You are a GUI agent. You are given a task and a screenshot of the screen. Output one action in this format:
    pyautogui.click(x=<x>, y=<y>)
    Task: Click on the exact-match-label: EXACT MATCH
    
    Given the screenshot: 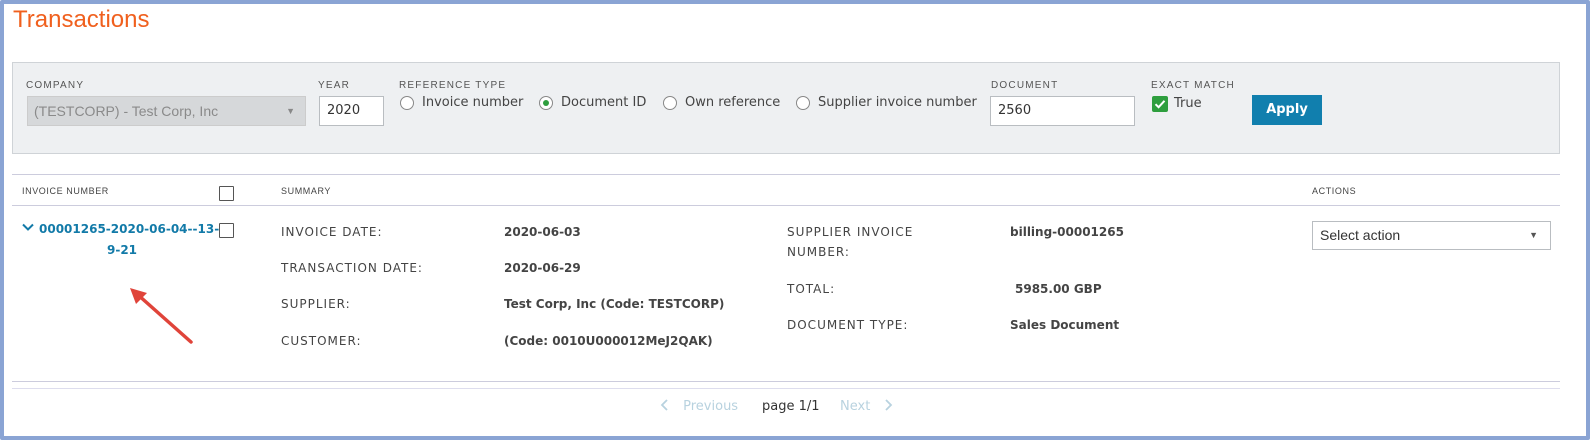 What is the action you would take?
    pyautogui.click(x=1193, y=85)
    